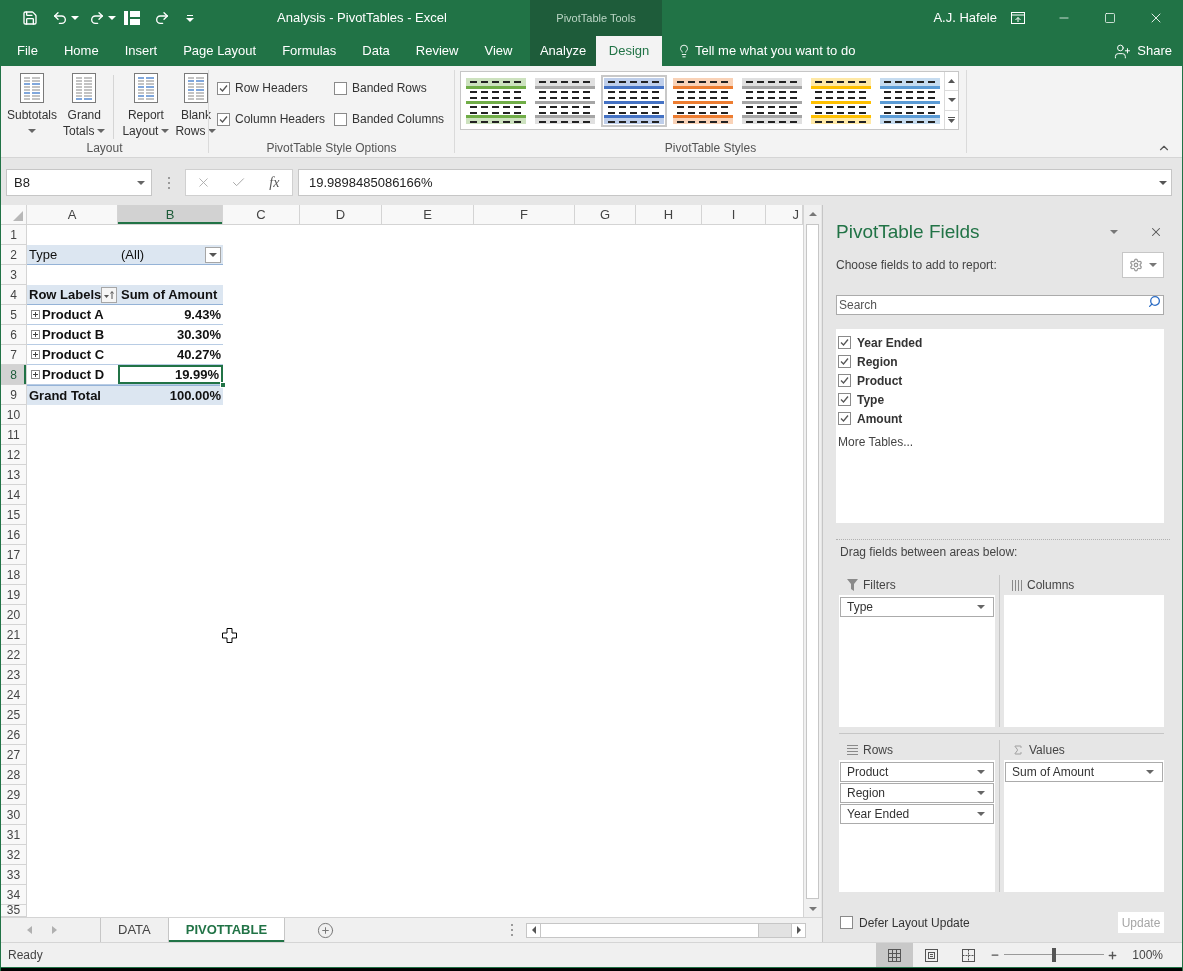  What do you see at coordinates (14, 335) in the screenshot?
I see `row-header: 6` at bounding box center [14, 335].